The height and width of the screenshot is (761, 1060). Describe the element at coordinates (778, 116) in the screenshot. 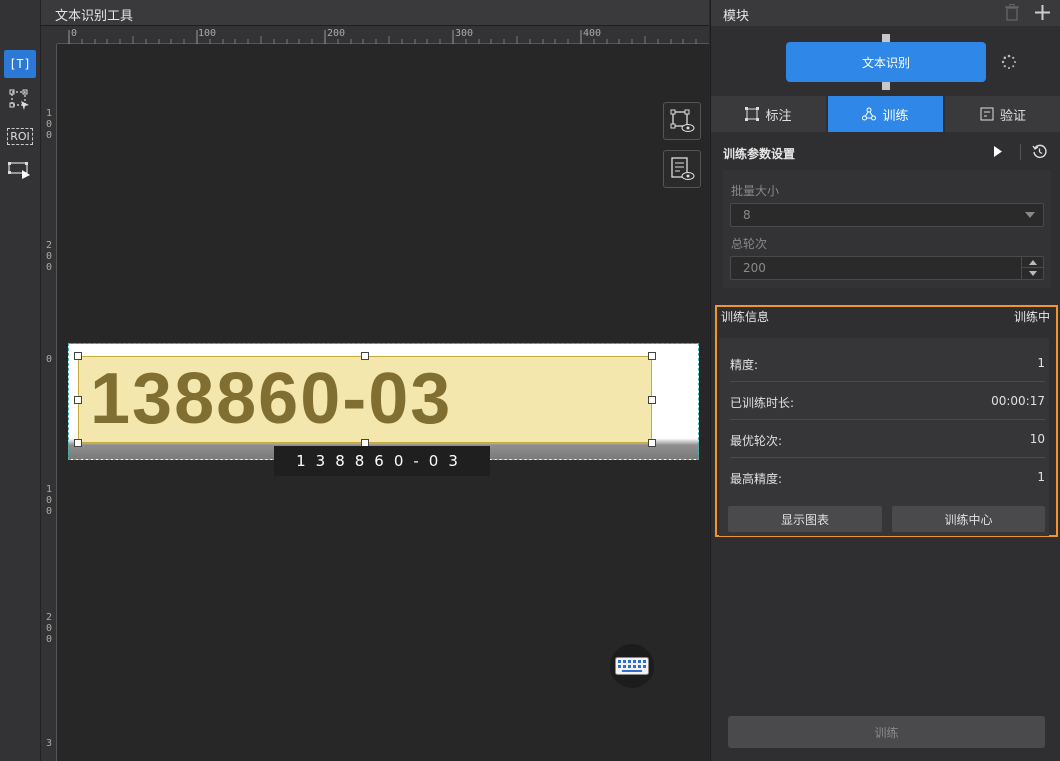

I see `tab-annotate-label: 标注` at that location.